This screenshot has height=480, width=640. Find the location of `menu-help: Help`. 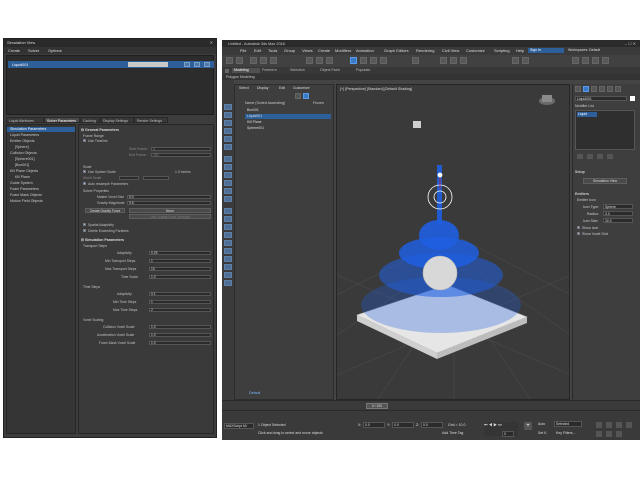

menu-help: Help is located at coordinates (520, 50).